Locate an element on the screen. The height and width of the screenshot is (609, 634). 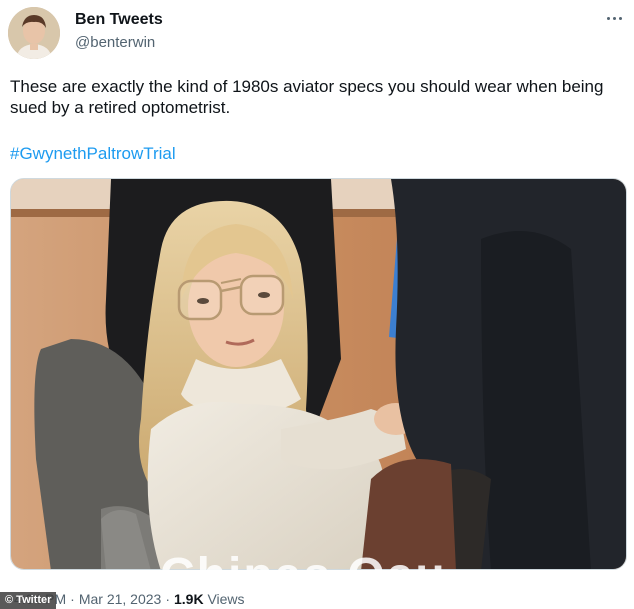
tweet-date: Mar 21, 2023 is located at coordinates (120, 599).